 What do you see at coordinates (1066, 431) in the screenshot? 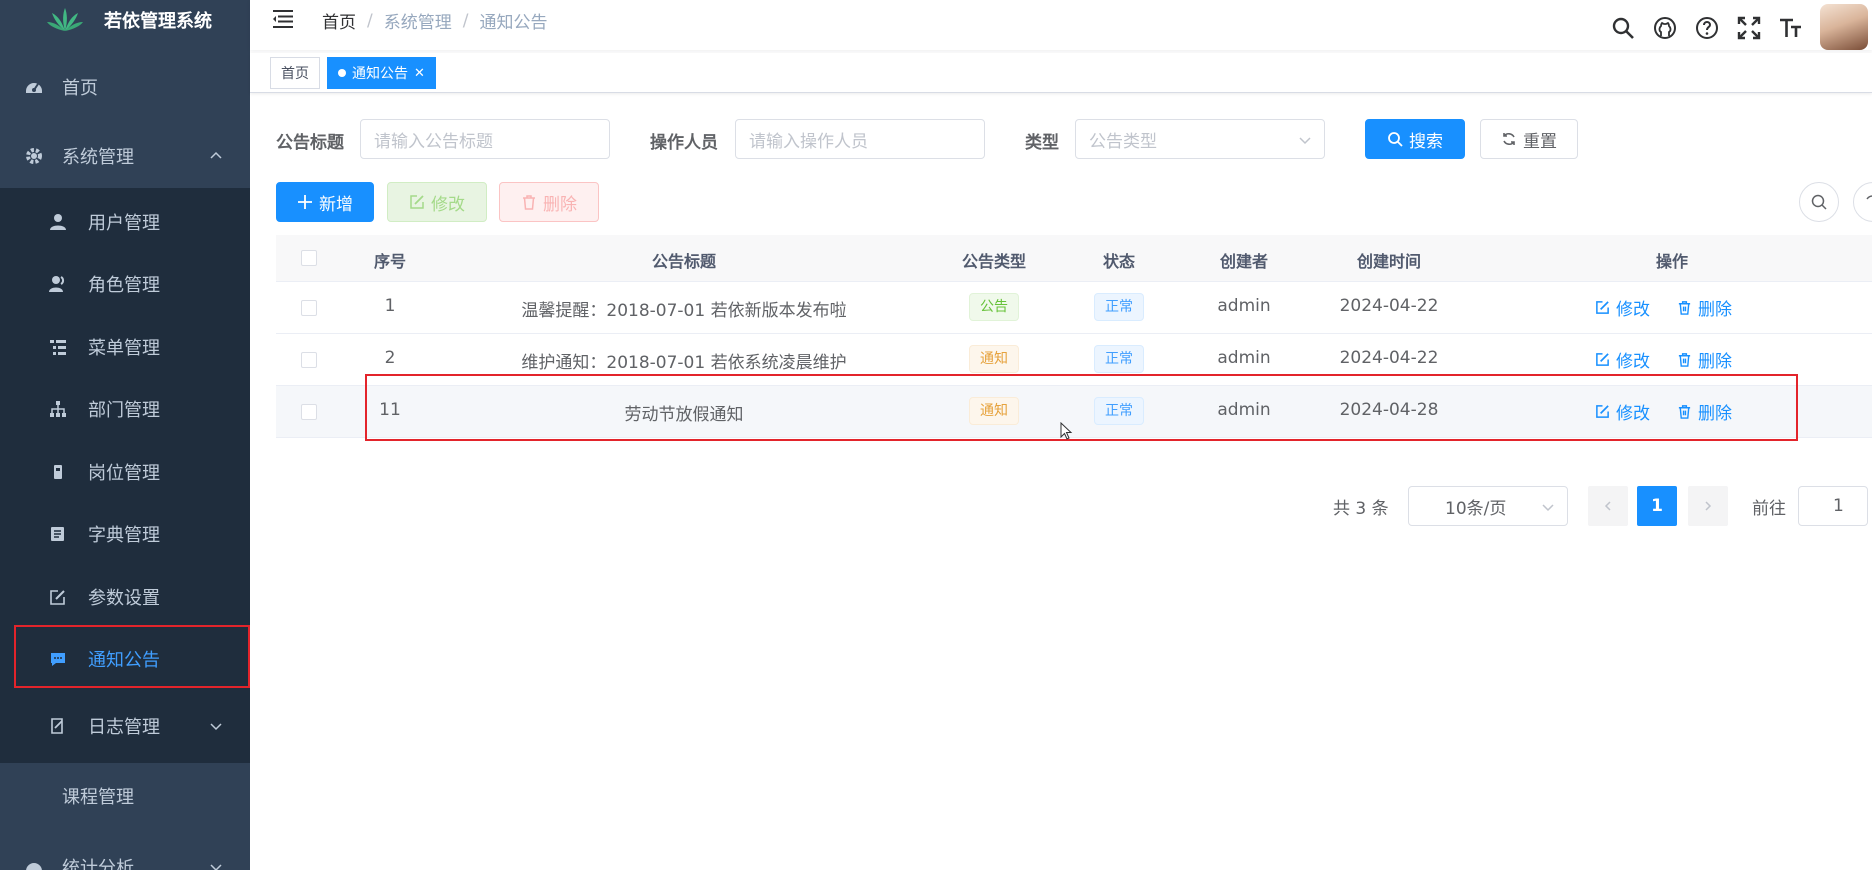
I see `mouse-cursor-icon` at bounding box center [1066, 431].